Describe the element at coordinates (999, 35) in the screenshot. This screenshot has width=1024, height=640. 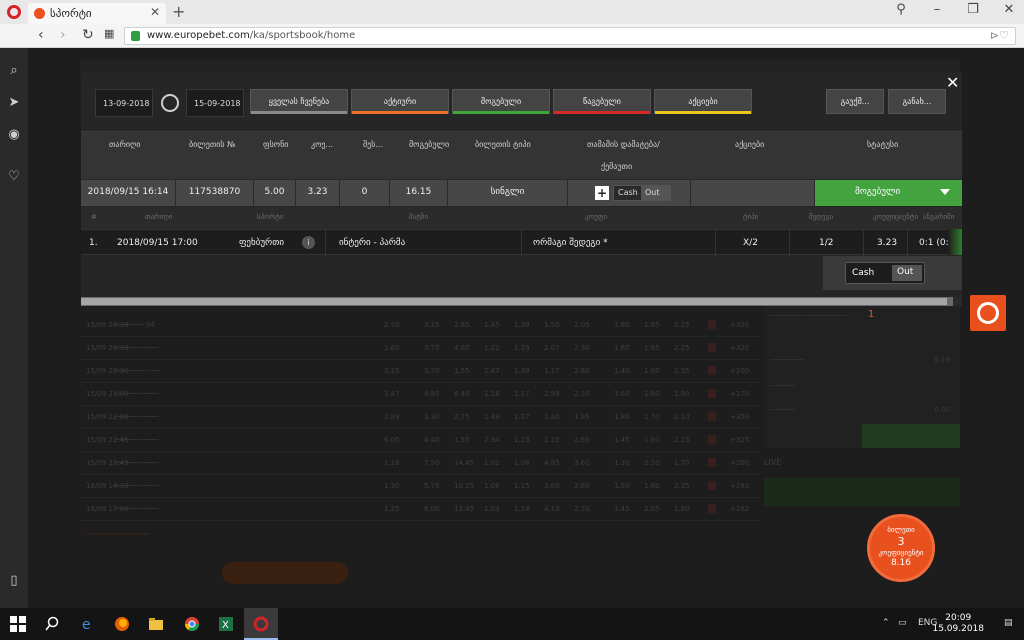
I see `bookmark-icon: ⊳♡` at that location.